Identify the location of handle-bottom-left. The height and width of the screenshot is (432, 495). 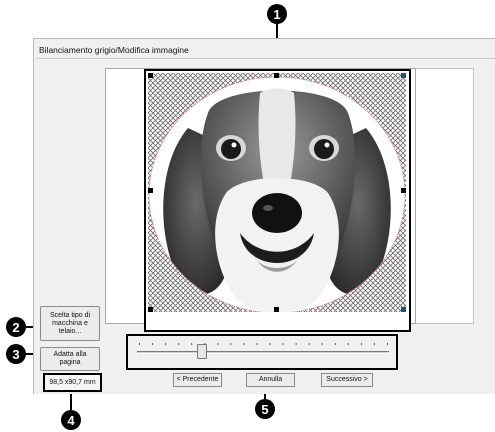
(150, 309).